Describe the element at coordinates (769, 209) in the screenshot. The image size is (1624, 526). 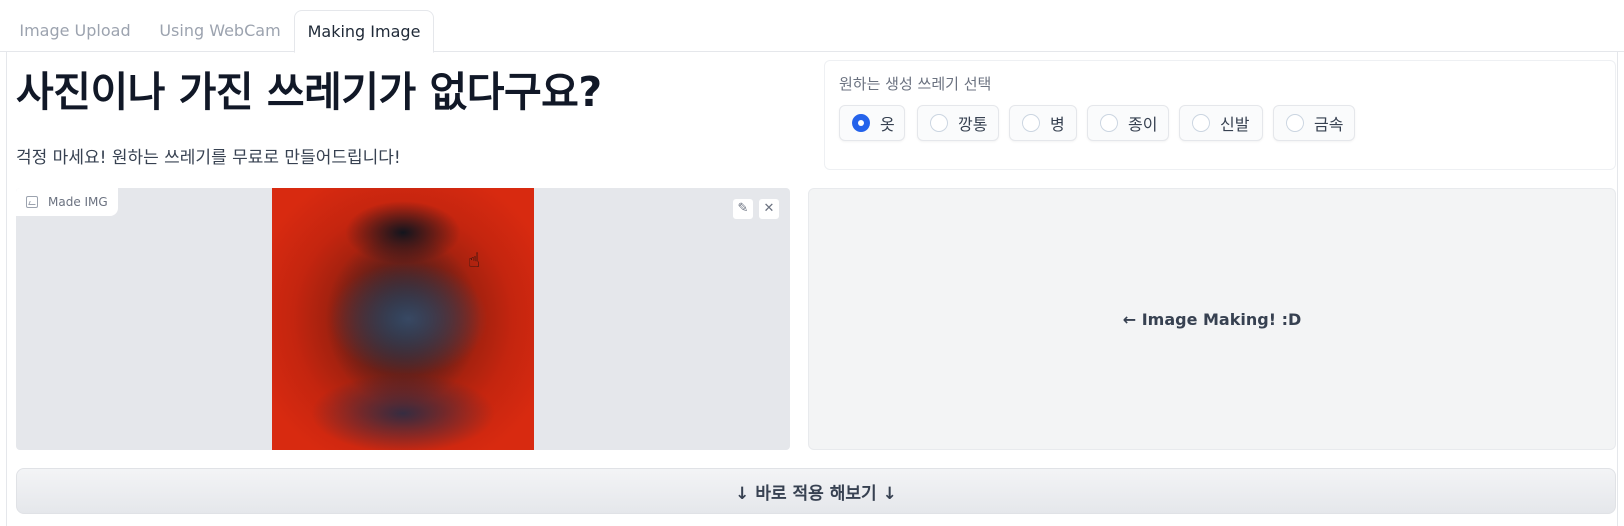
I see `close-icon: ✕` at that location.